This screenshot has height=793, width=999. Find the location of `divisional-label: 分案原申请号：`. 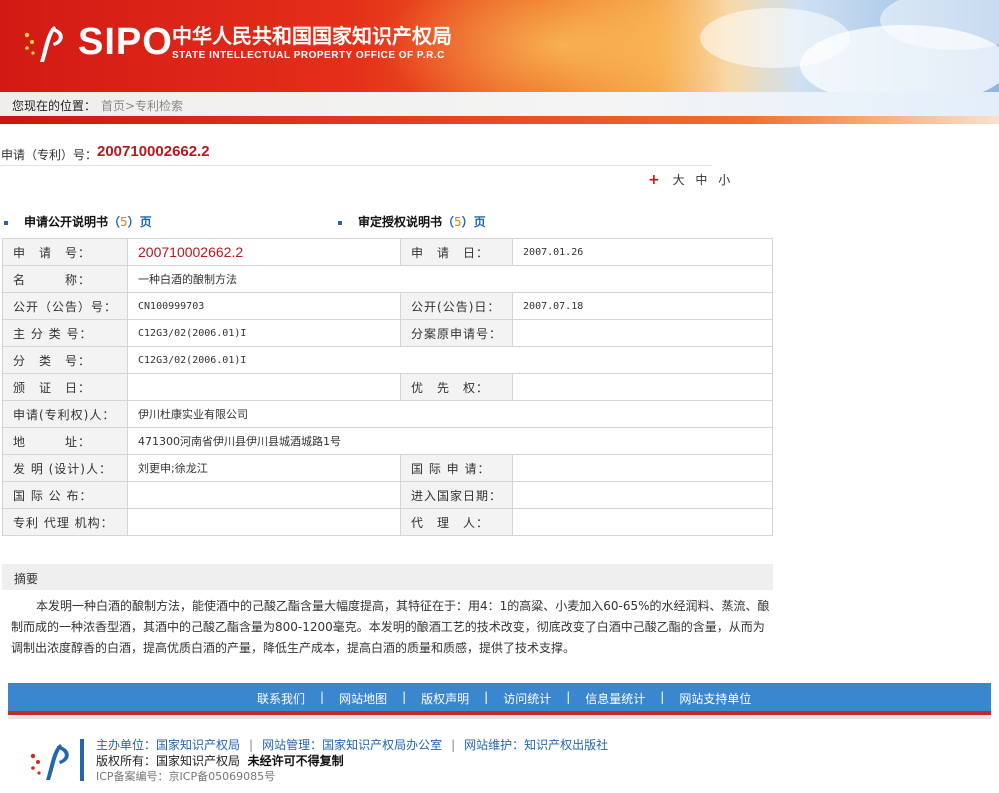

divisional-label: 分案原申请号： is located at coordinates (457, 333).